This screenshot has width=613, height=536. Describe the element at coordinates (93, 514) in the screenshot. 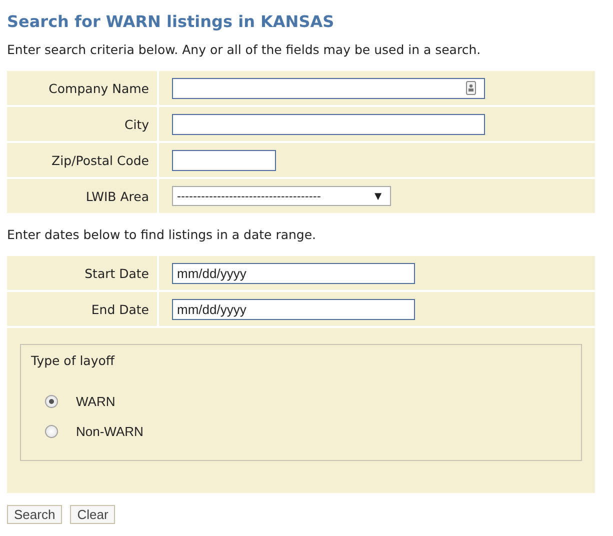

I see `clear-button: Clear` at that location.